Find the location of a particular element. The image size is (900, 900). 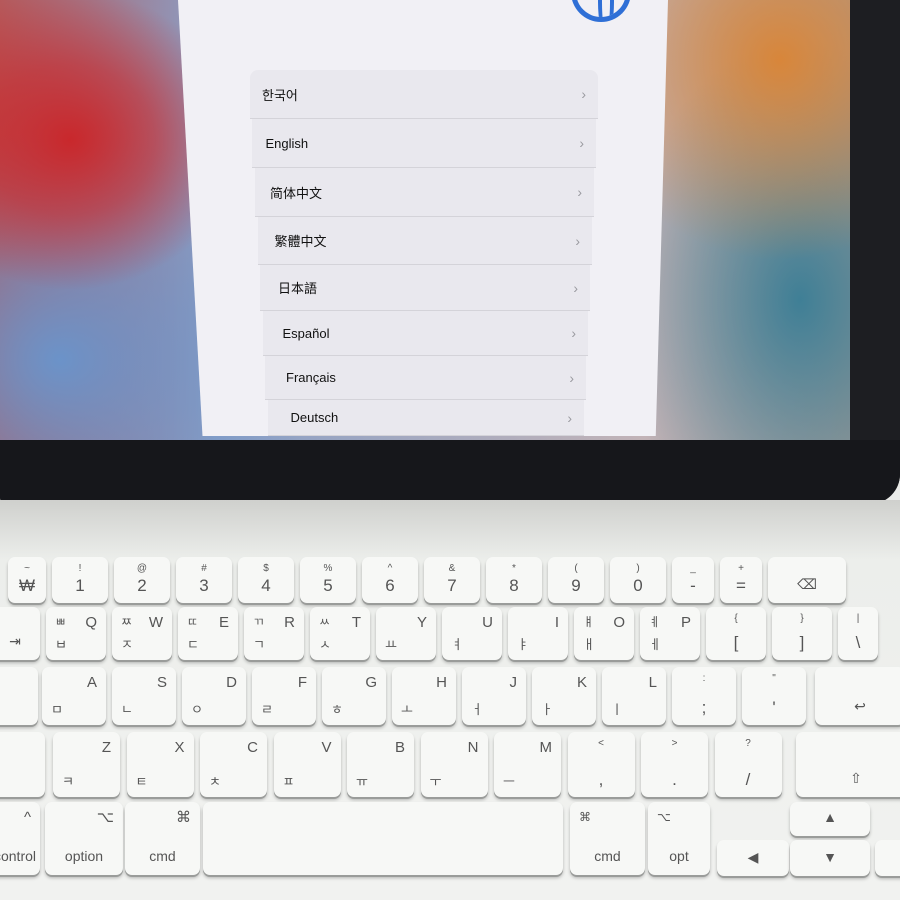

key-legend: ~ is located at coordinates (27, 568).